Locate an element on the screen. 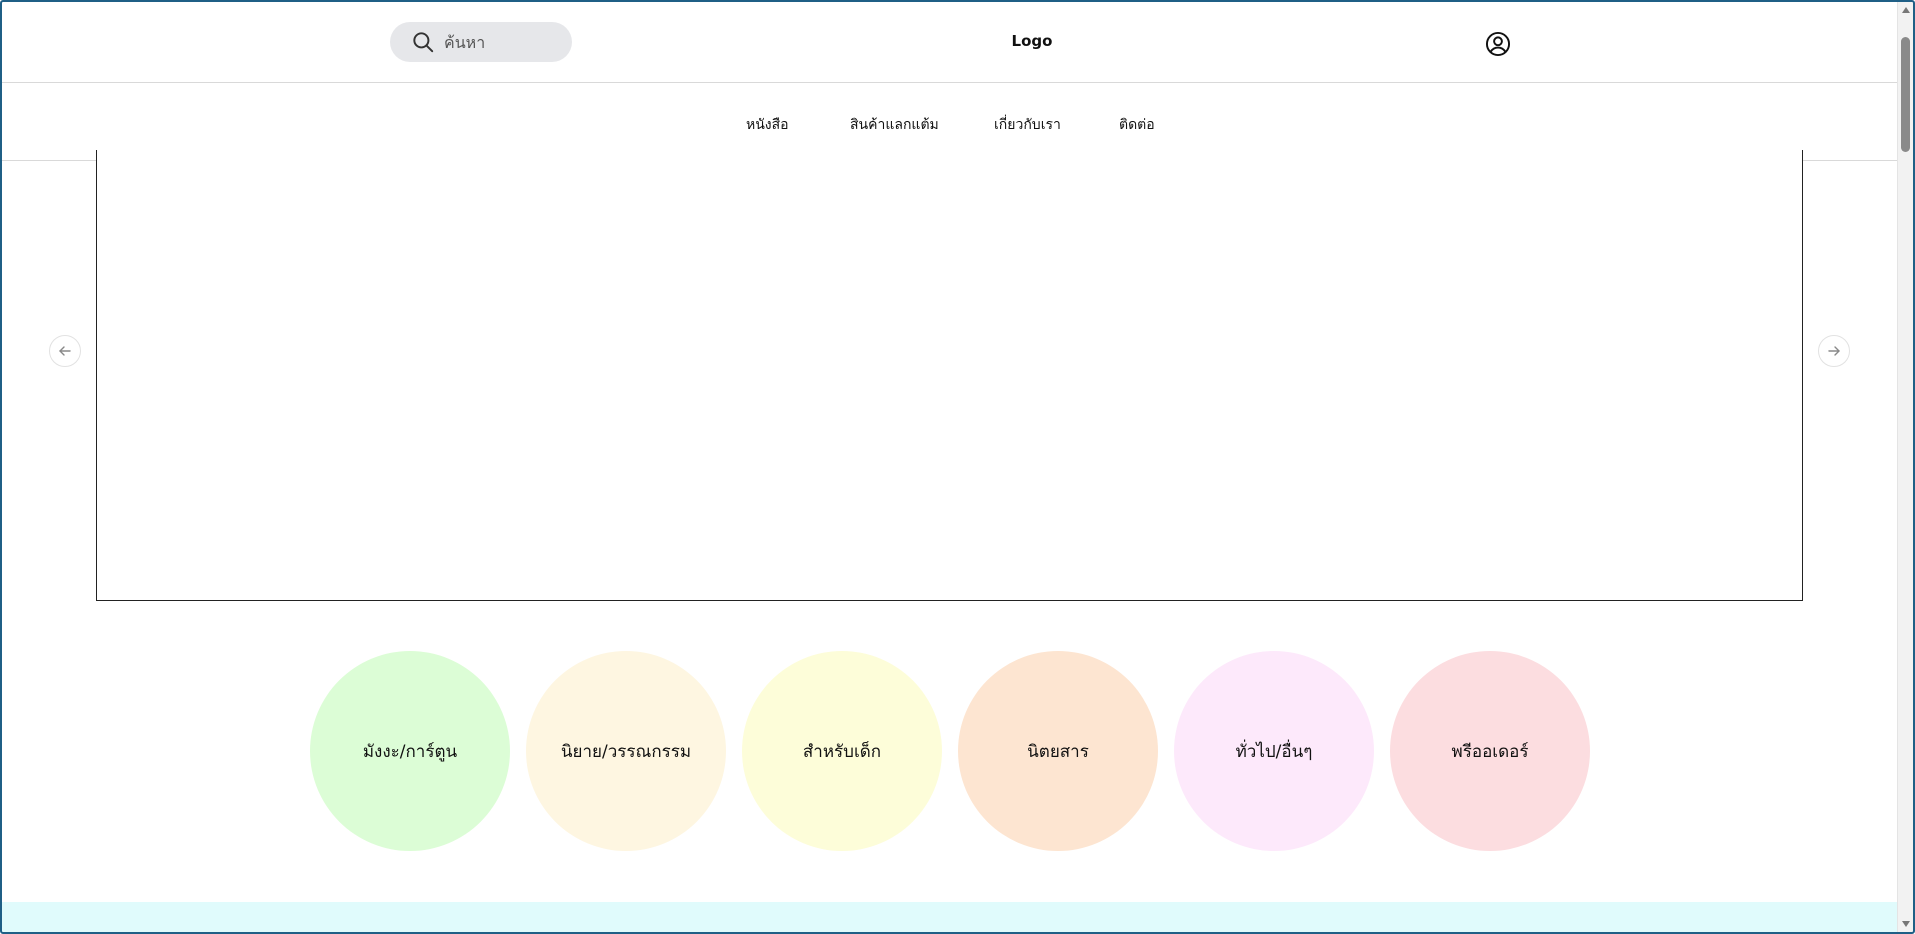  arrow-left-icon is located at coordinates (65, 351).